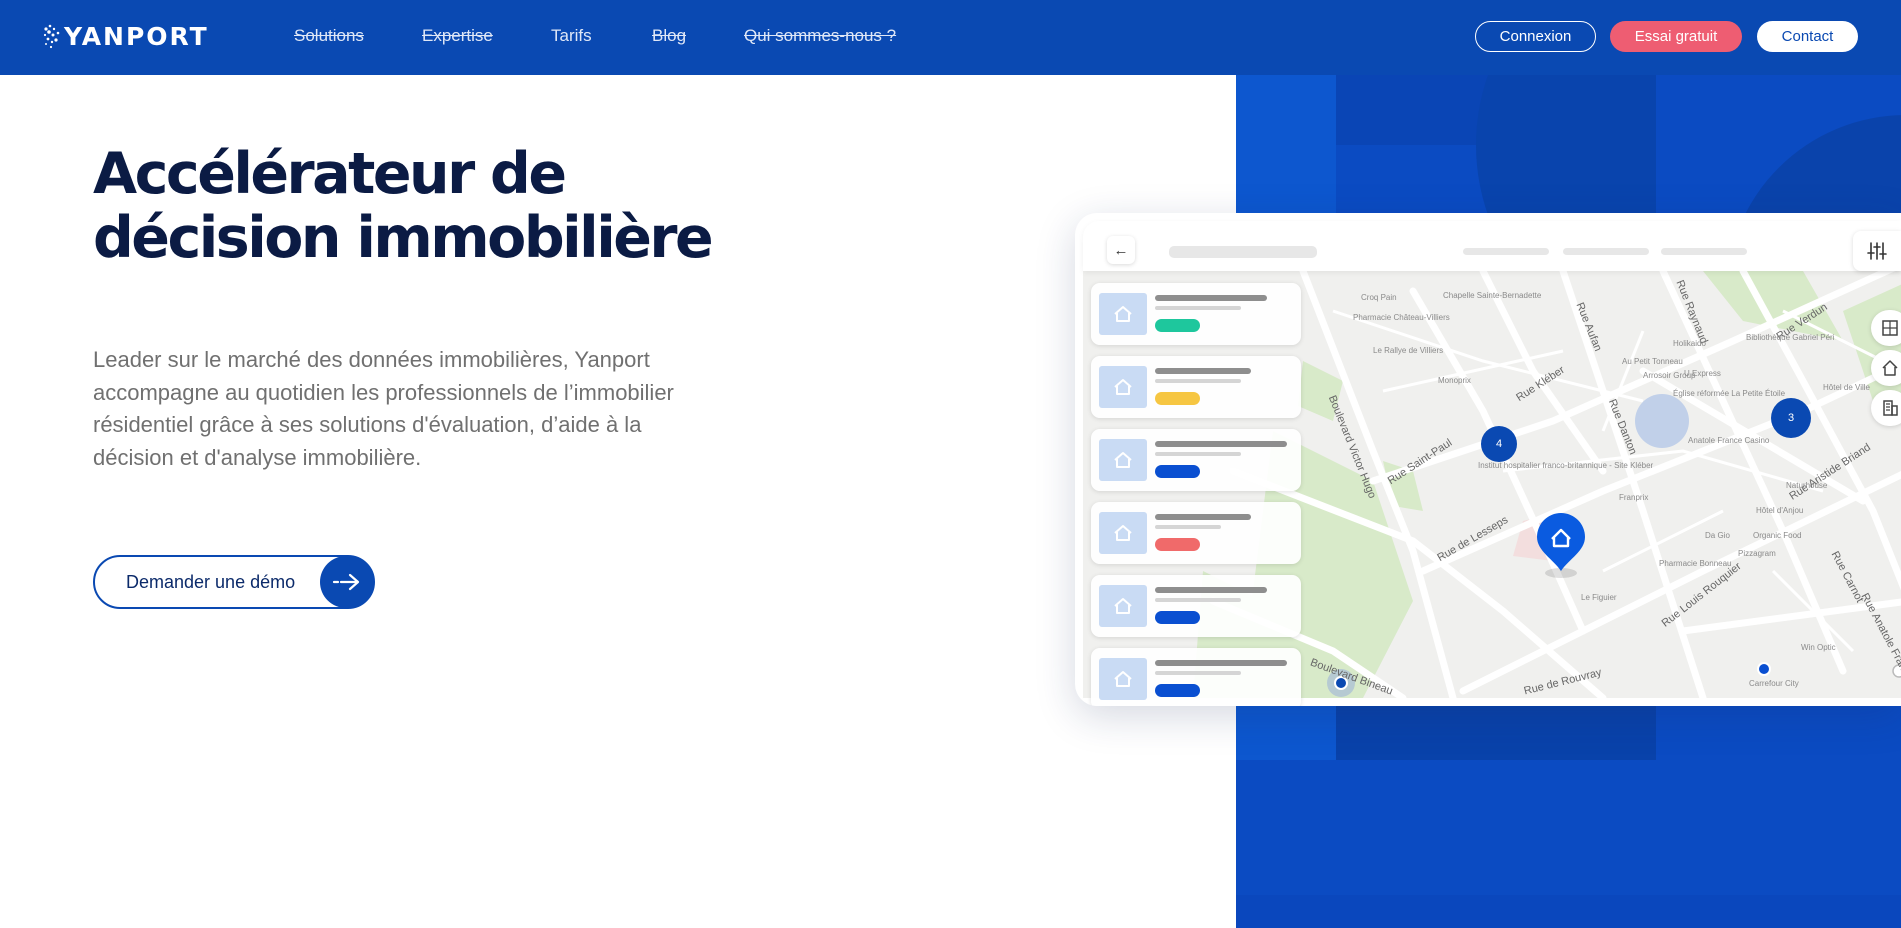 Image resolution: width=1901 pixels, height=928 pixels. Describe the element at coordinates (1777, 535) in the screenshot. I see `place-label: Organic Food` at that location.